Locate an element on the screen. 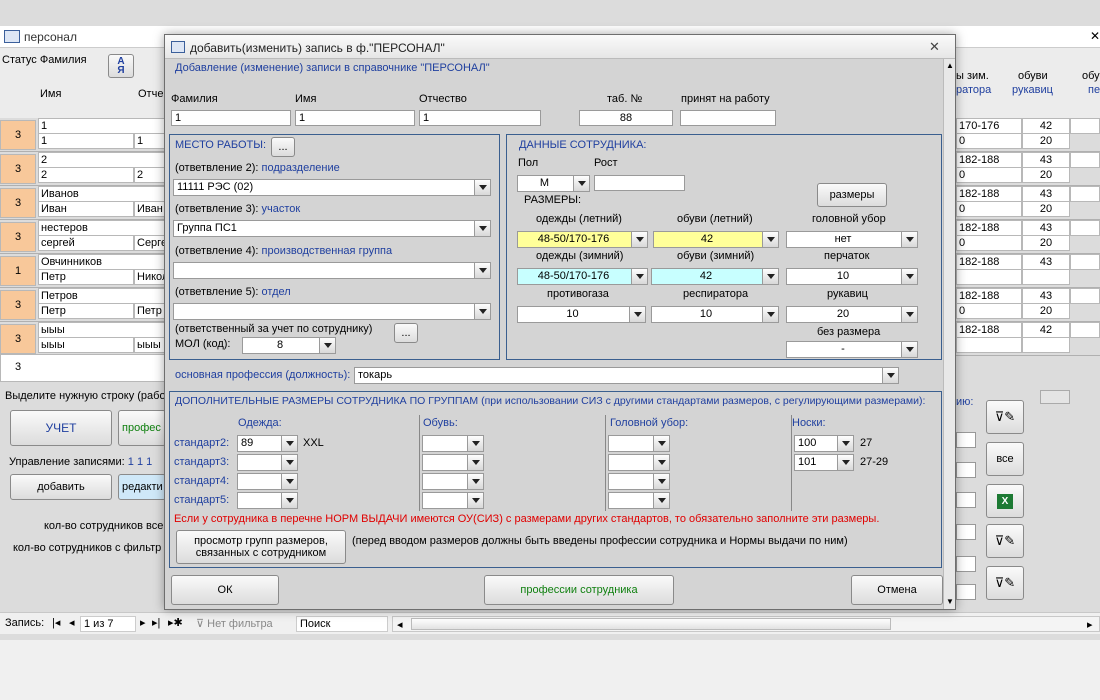 Image resolution: width=1100 pixels, height=700 pixels. nav-filter: ⊽ Нет фильтра is located at coordinates (234, 623).